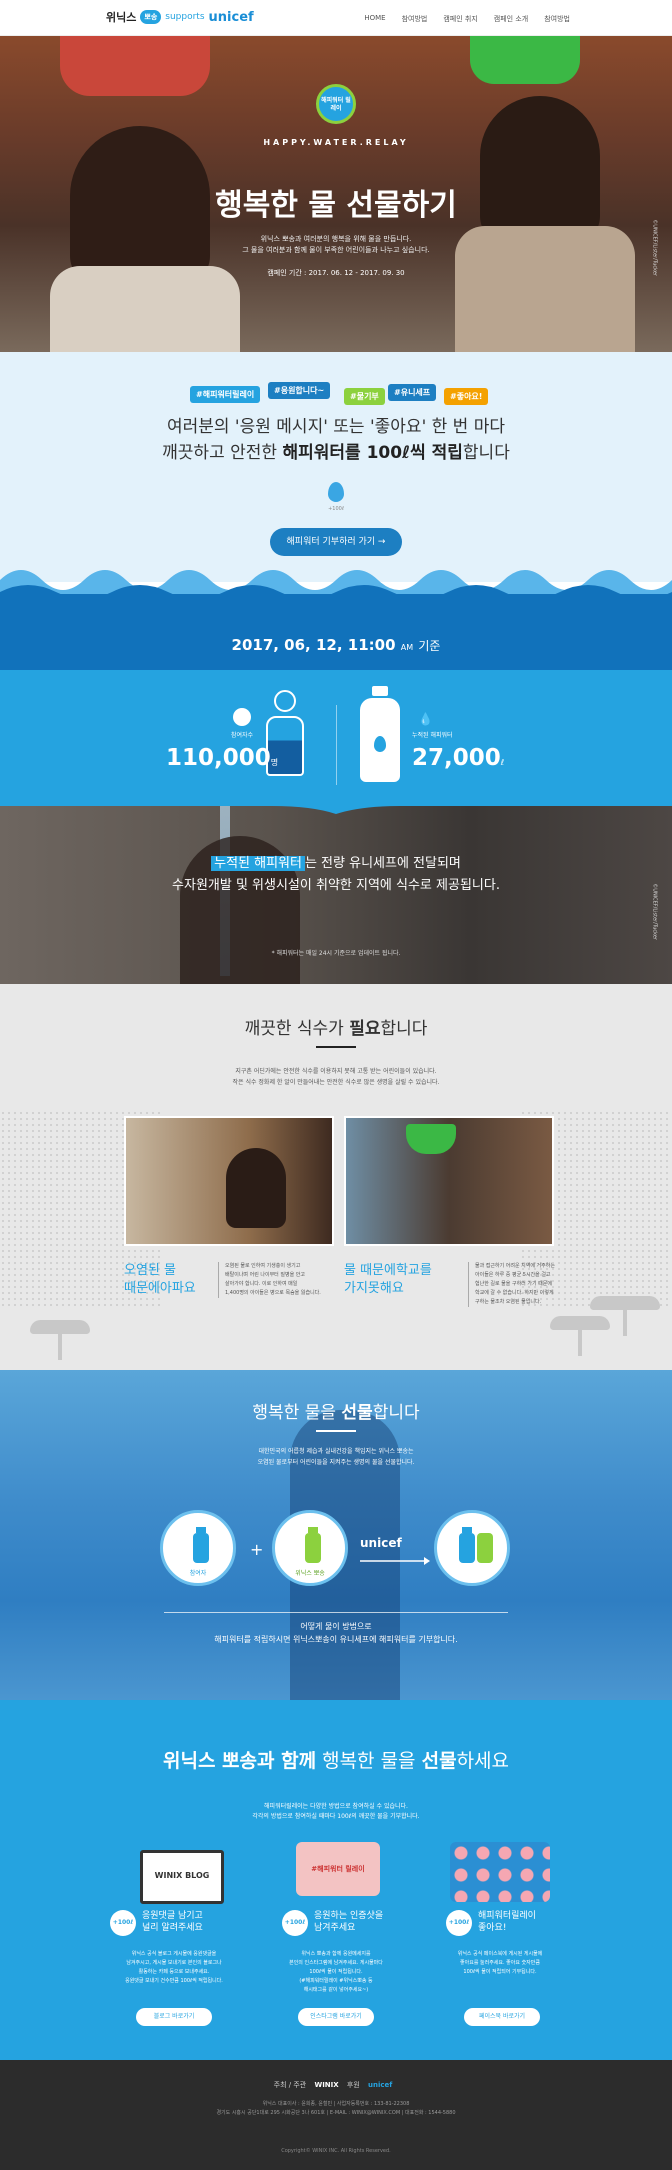  Describe the element at coordinates (412, 392) in the screenshot. I see `hashtag: #유니세프` at that location.